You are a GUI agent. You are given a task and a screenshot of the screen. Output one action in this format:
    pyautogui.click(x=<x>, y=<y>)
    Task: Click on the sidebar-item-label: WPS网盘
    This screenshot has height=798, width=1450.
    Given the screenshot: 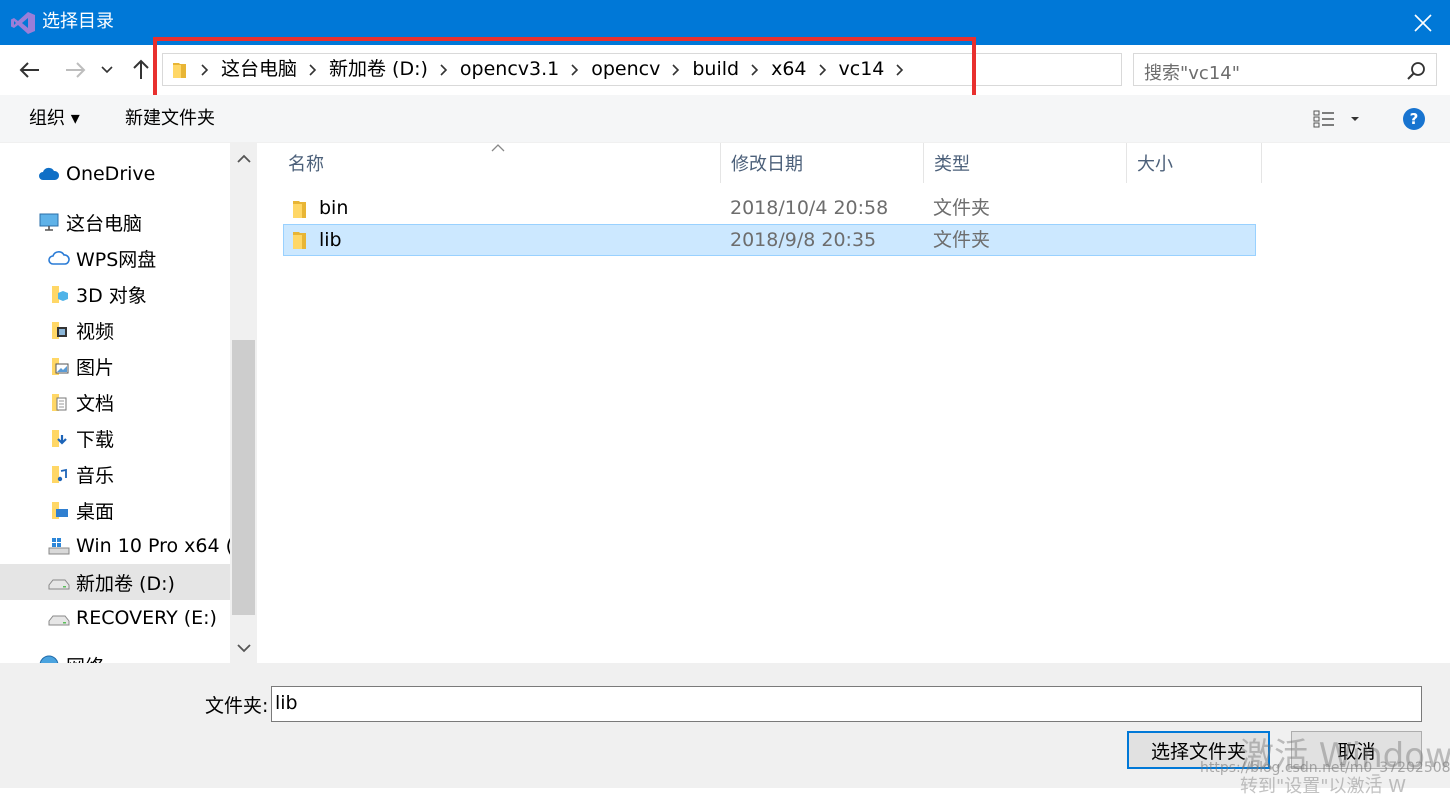 What is the action you would take?
    pyautogui.click(x=116, y=259)
    